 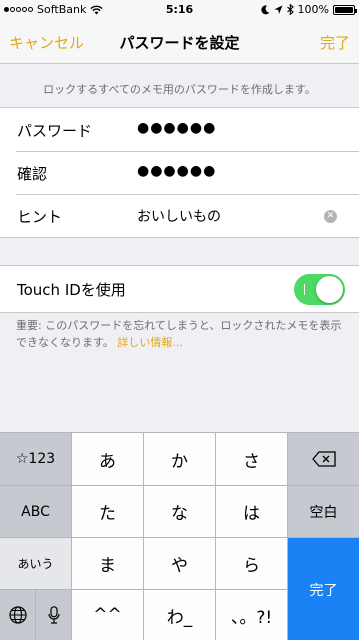 I want to click on key-ka: か, so click(x=180, y=459).